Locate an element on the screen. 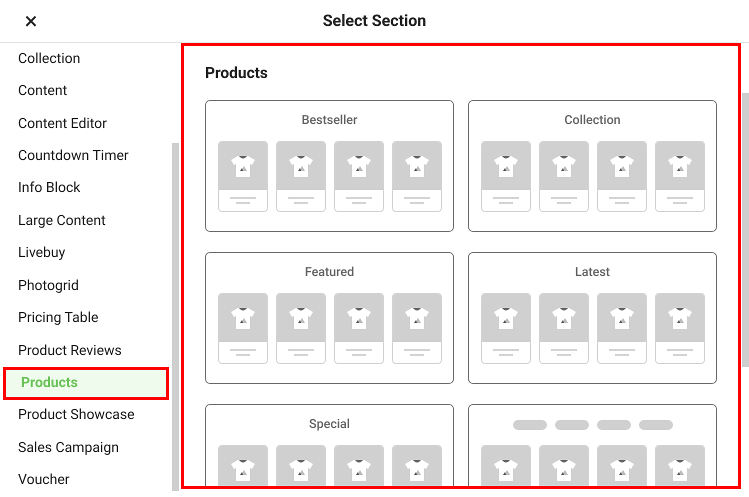 The height and width of the screenshot is (497, 749). layout-title: Latest is located at coordinates (592, 273).